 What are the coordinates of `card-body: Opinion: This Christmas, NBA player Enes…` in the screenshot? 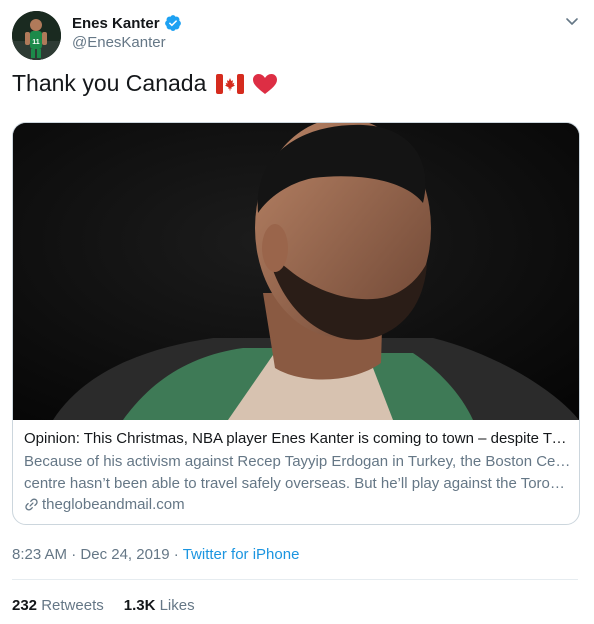 It's located at (298, 471).